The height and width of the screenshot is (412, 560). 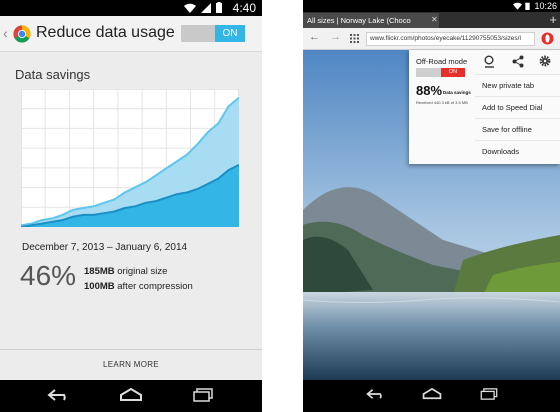 What do you see at coordinates (99, 271) in the screenshot?
I see `original-size-value: 185MB` at bounding box center [99, 271].